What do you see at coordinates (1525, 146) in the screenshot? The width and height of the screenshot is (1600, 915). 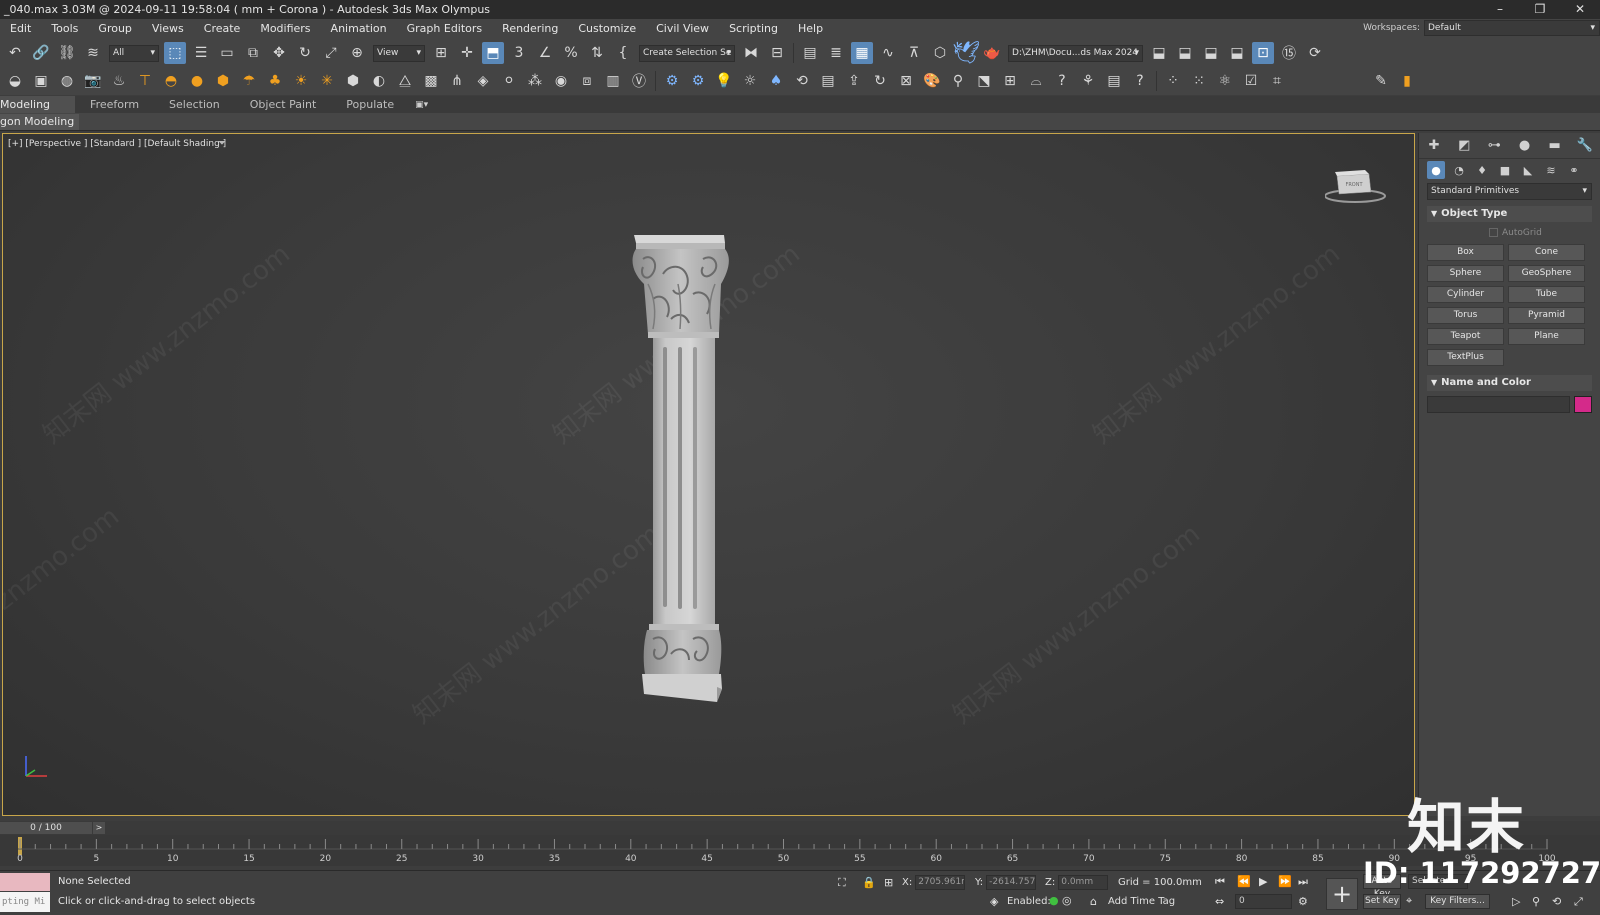 I see `motion-tab-icon: ●` at bounding box center [1525, 146].